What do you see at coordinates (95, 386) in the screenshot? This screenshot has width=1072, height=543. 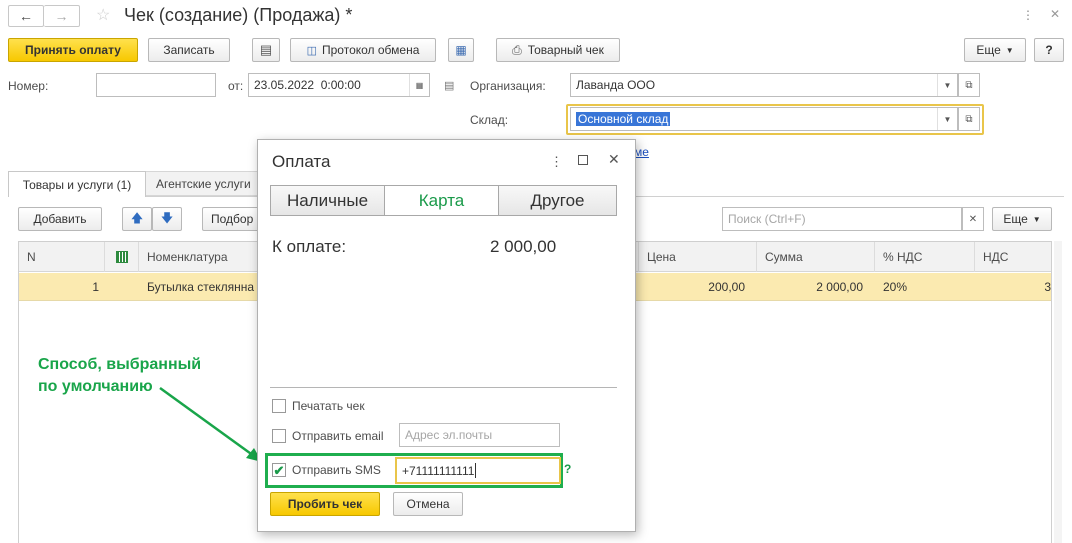 I see `annotation-line-2: по умолчанию` at bounding box center [95, 386].